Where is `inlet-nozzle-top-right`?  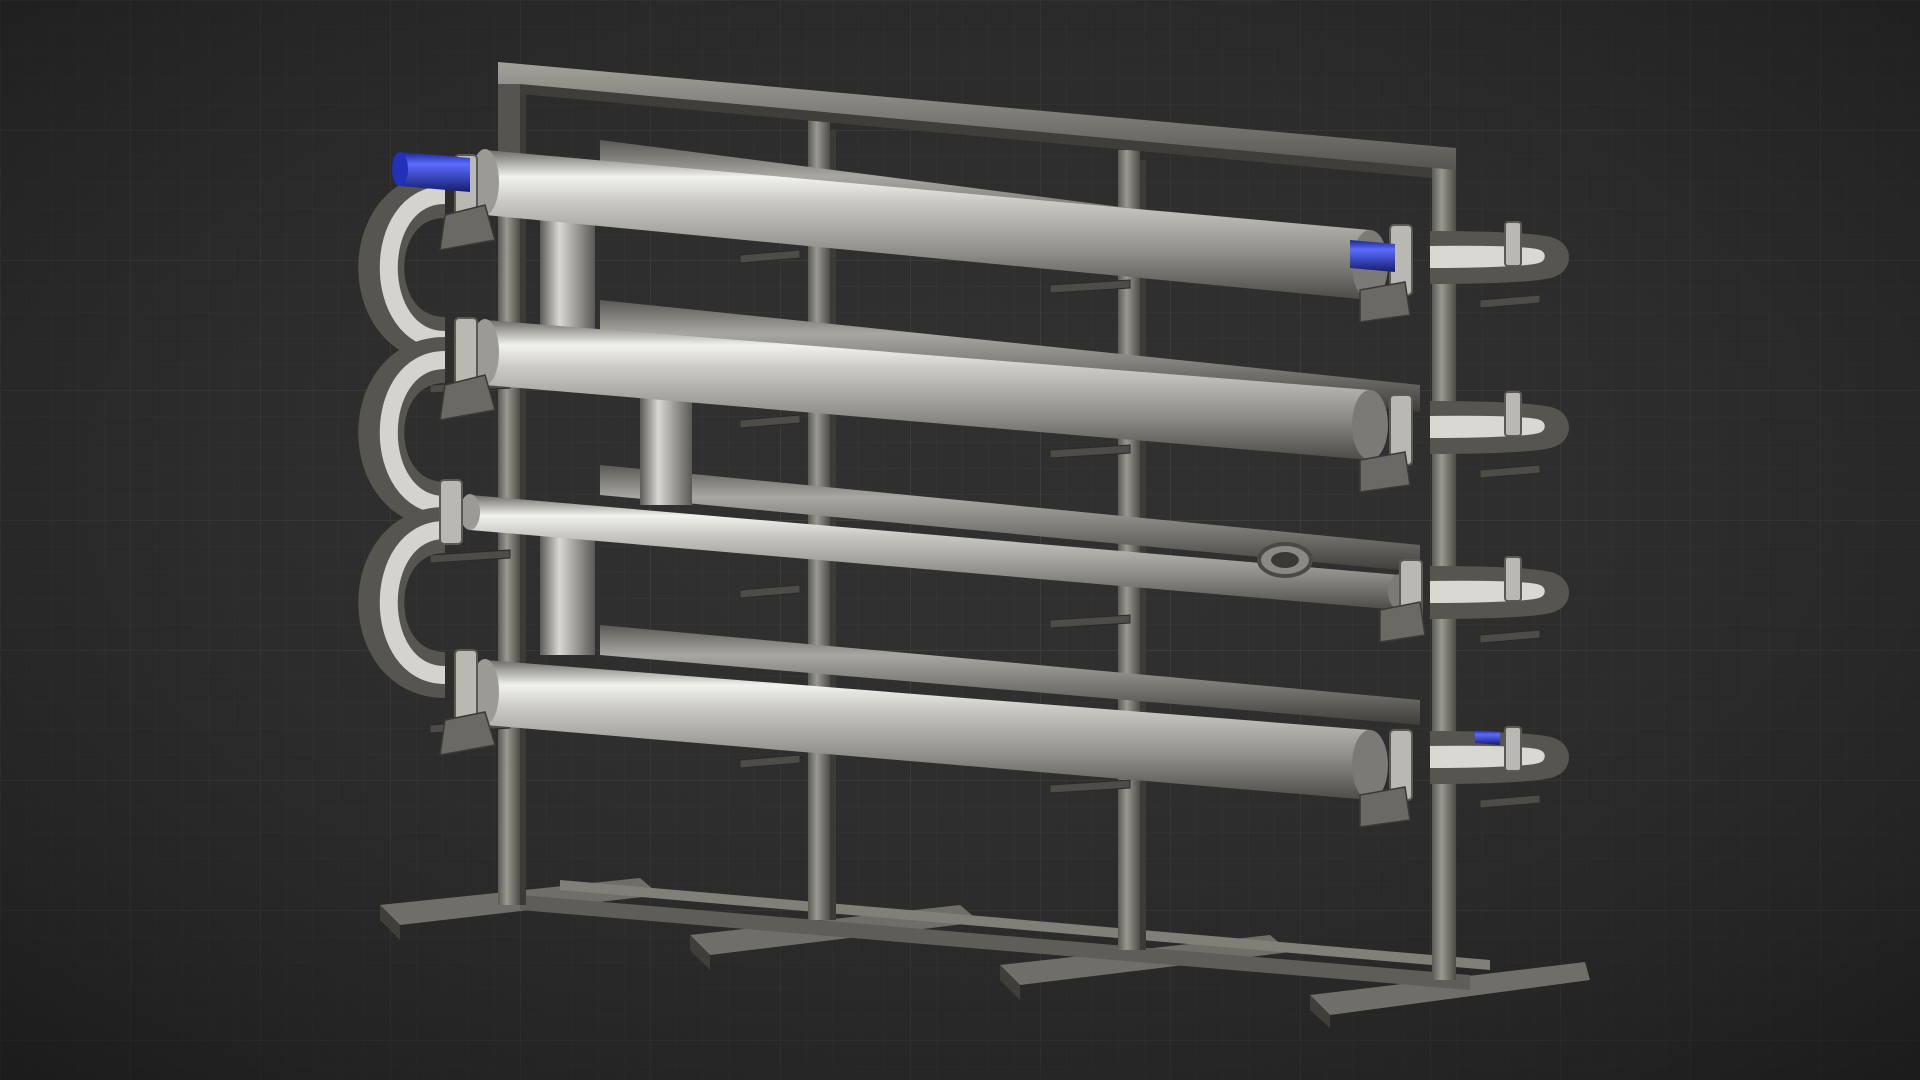
inlet-nozzle-top-right is located at coordinates (1372, 256).